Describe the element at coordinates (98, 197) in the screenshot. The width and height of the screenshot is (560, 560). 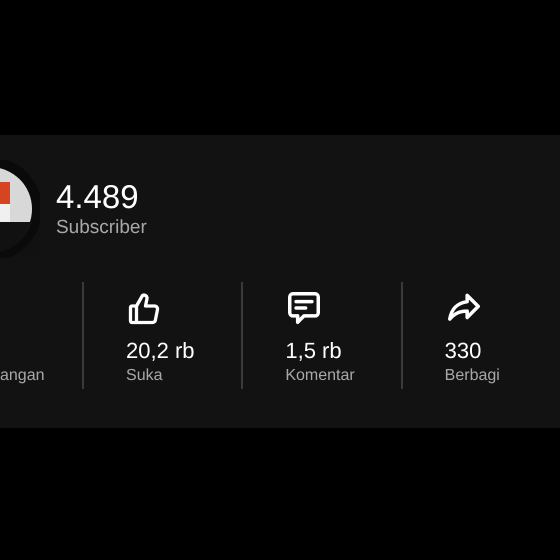
I see `subscriber-count: 4.489` at that location.